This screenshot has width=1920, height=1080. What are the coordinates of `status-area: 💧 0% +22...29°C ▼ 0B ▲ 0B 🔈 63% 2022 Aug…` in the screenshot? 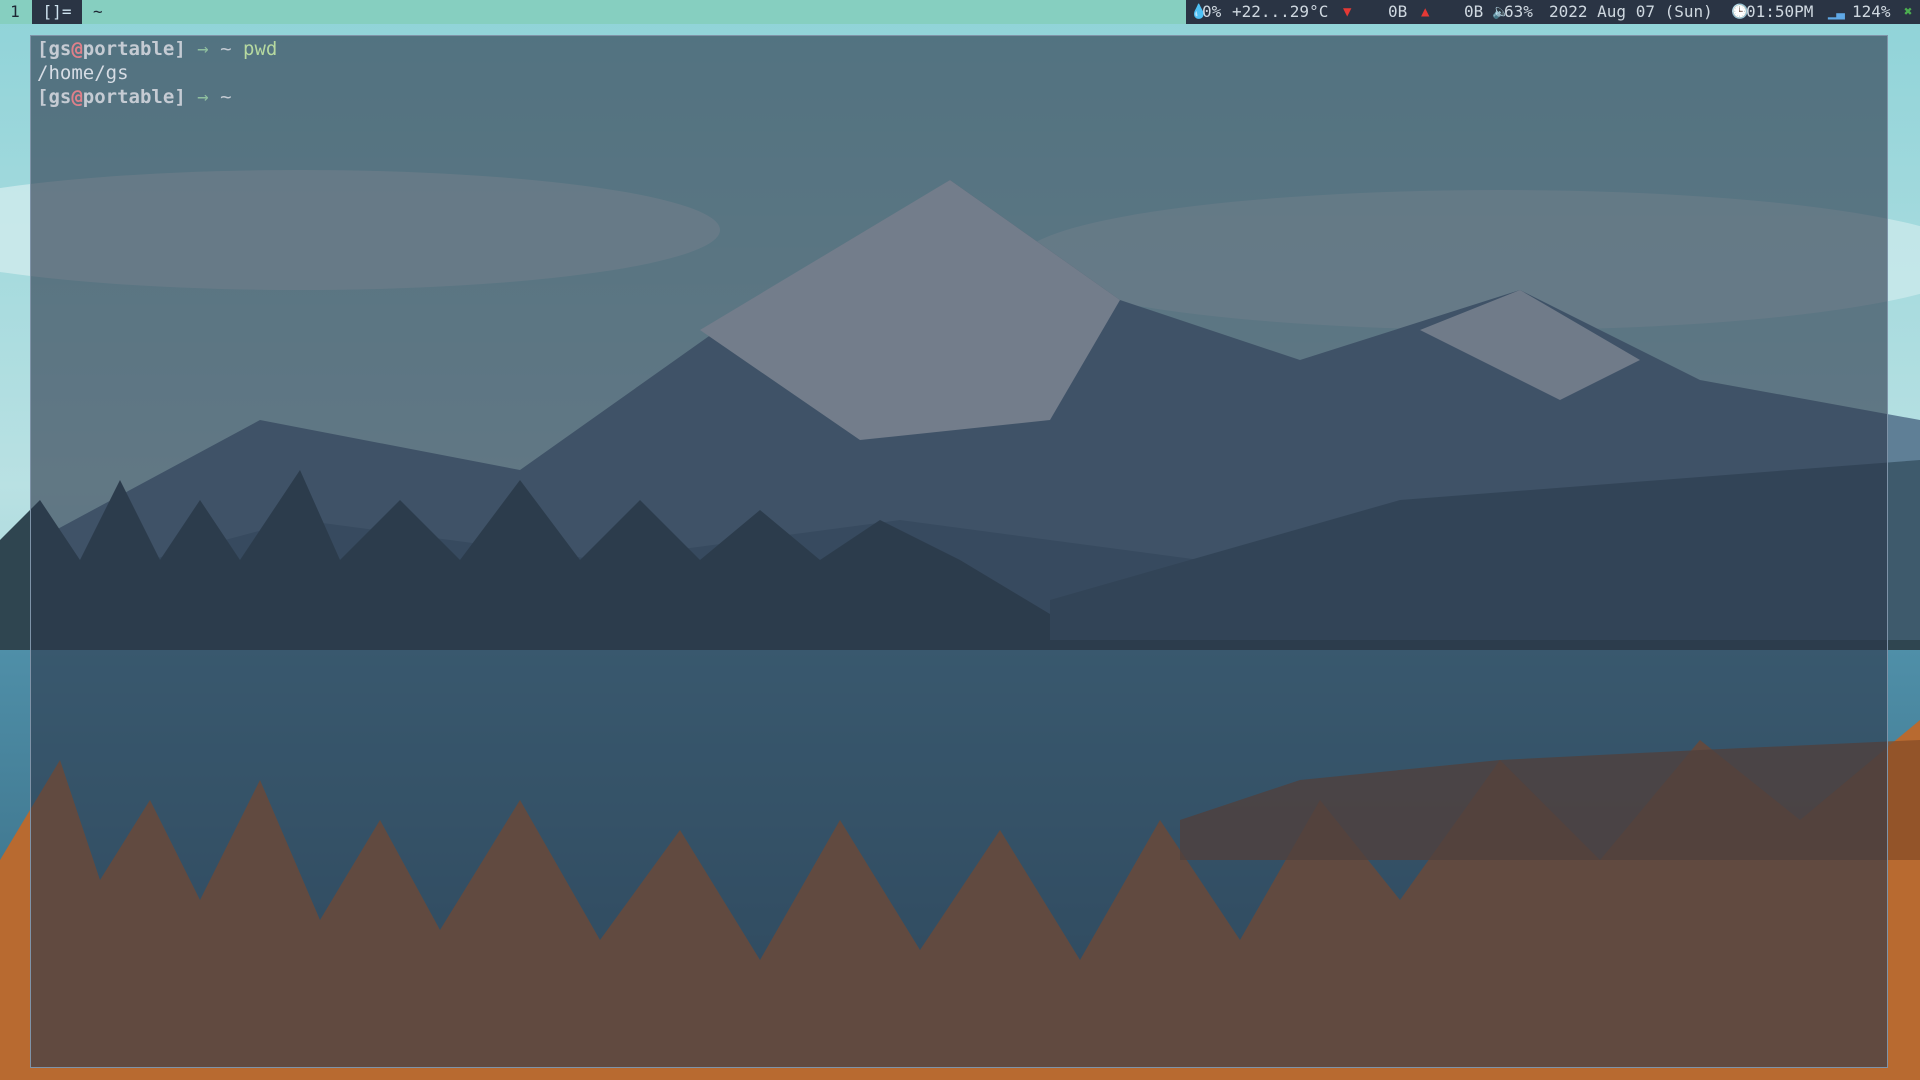 It's located at (1553, 12).